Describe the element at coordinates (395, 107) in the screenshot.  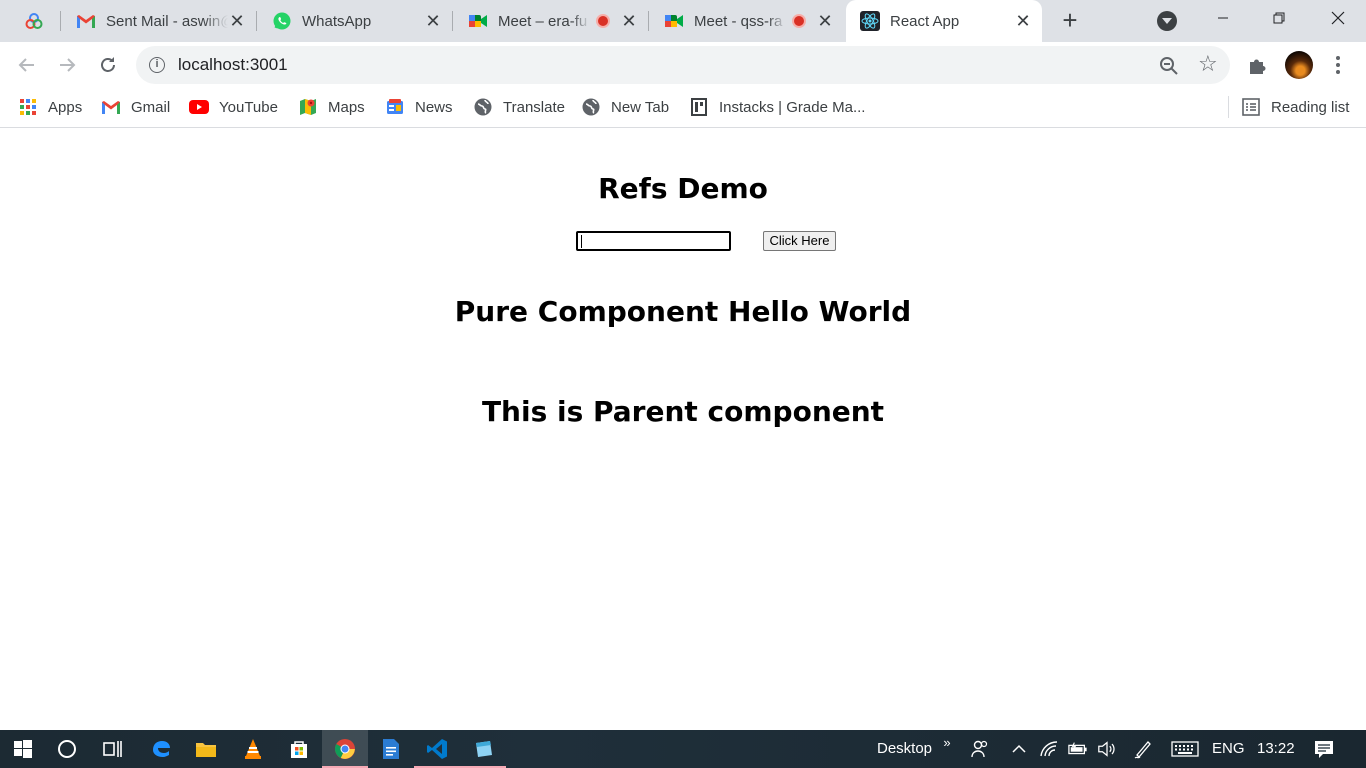
I see `news-icon` at that location.